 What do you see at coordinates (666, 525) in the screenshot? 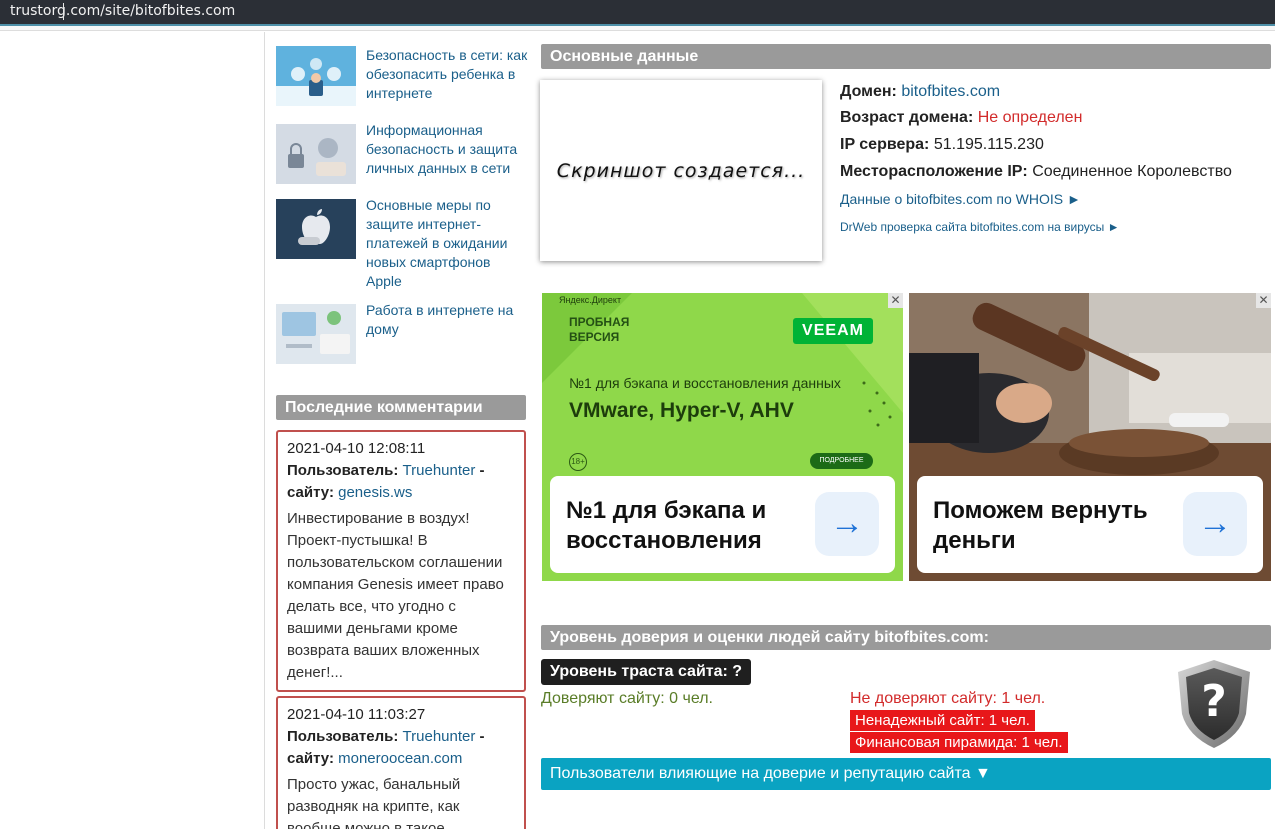
I see `ad-card-text: №1 для бэкапа и восстановления` at bounding box center [666, 525].